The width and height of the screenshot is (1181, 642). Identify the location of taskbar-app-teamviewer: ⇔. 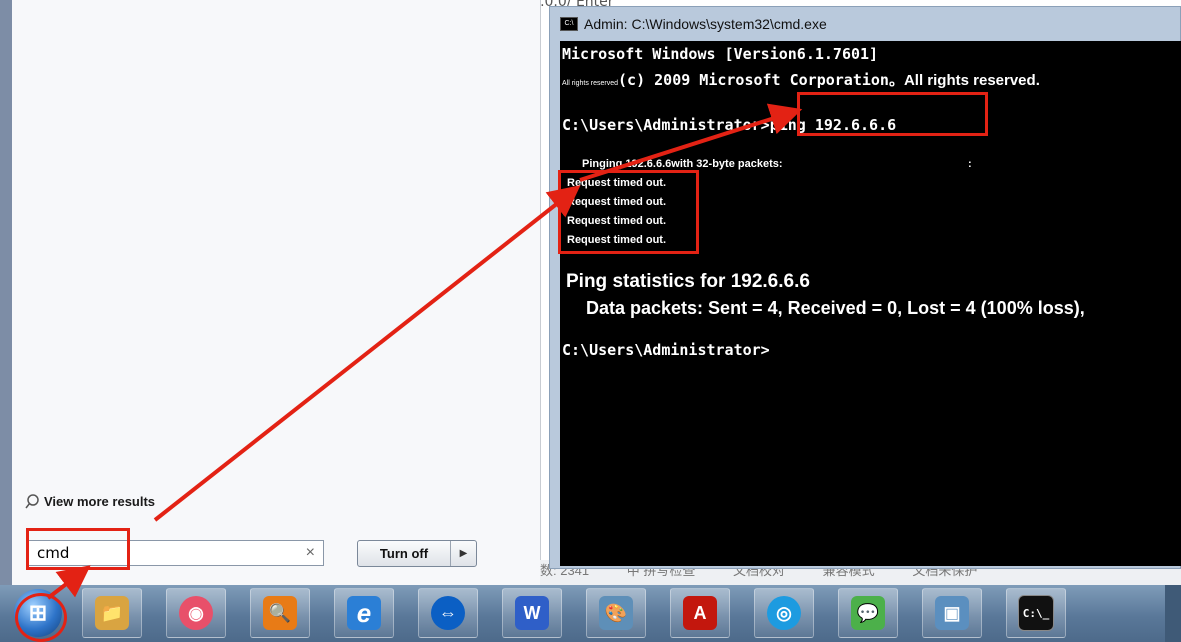
(448, 613).